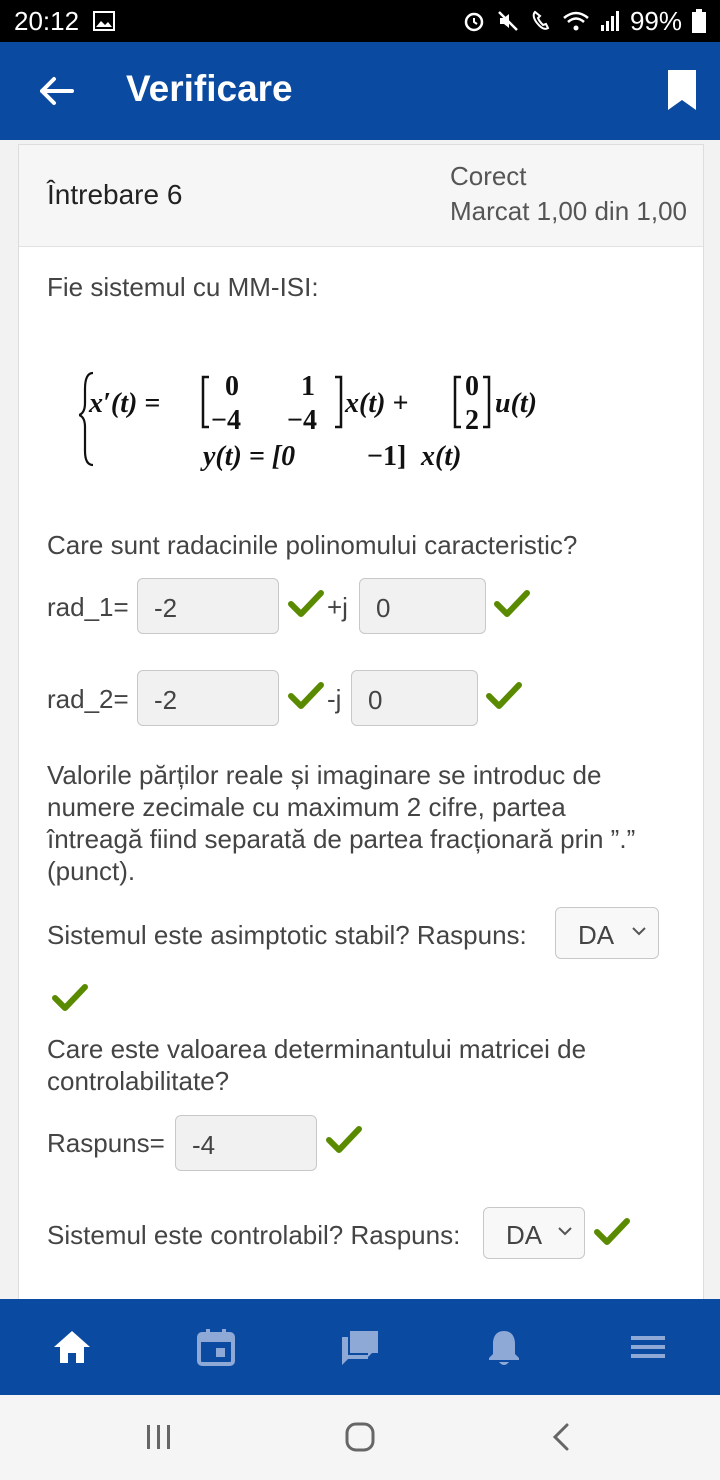 This screenshot has width=720, height=1480. I want to click on gallery-icon, so click(104, 21).